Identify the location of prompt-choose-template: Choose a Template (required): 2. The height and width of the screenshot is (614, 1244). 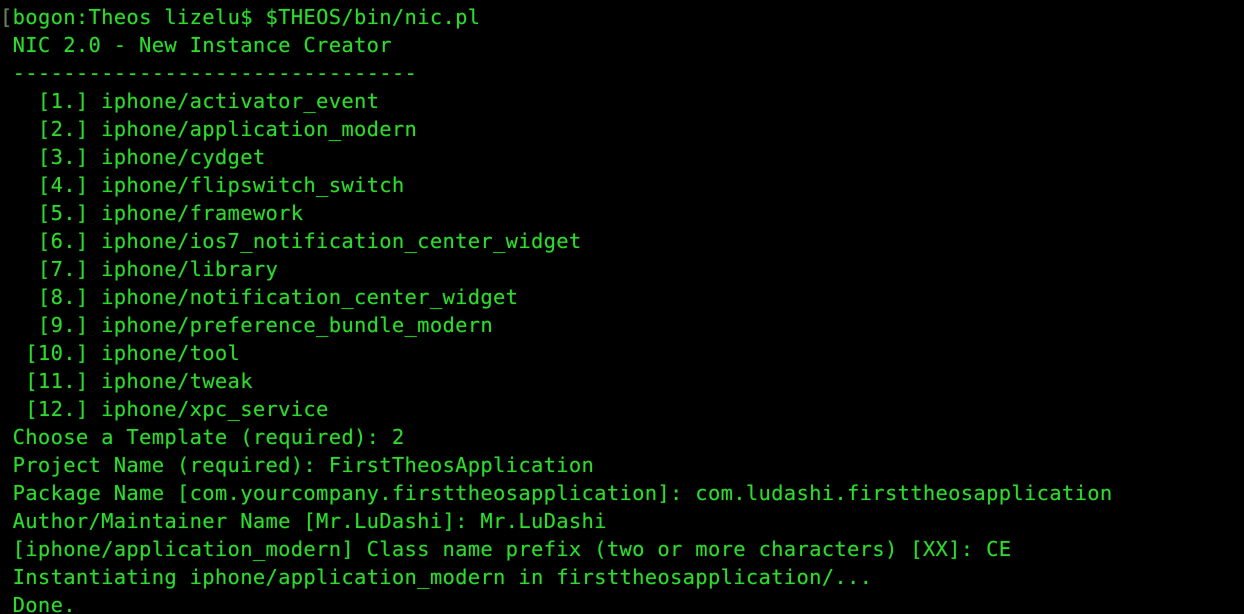
(622, 437).